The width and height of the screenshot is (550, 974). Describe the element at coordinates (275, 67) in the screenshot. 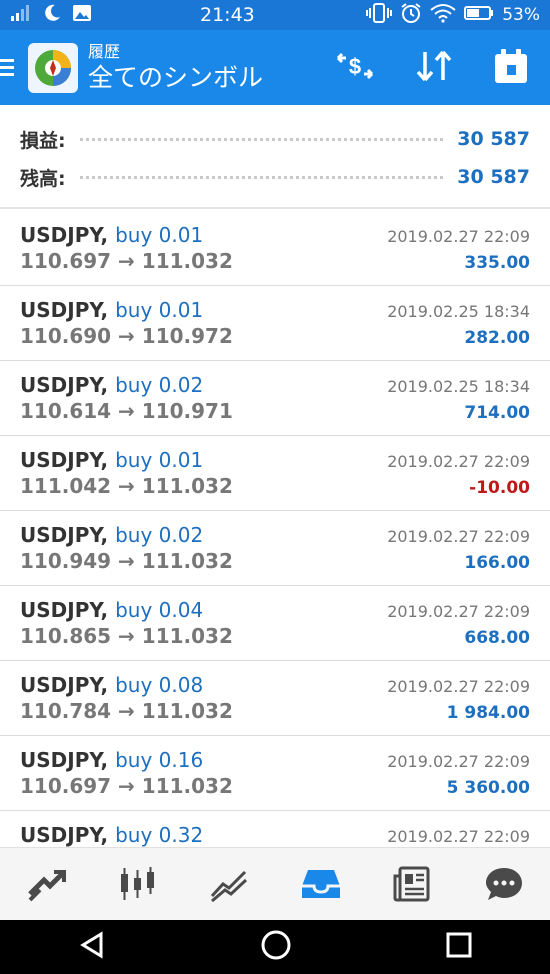

I see `app-bar: 履歴 全てのシンボル $` at that location.